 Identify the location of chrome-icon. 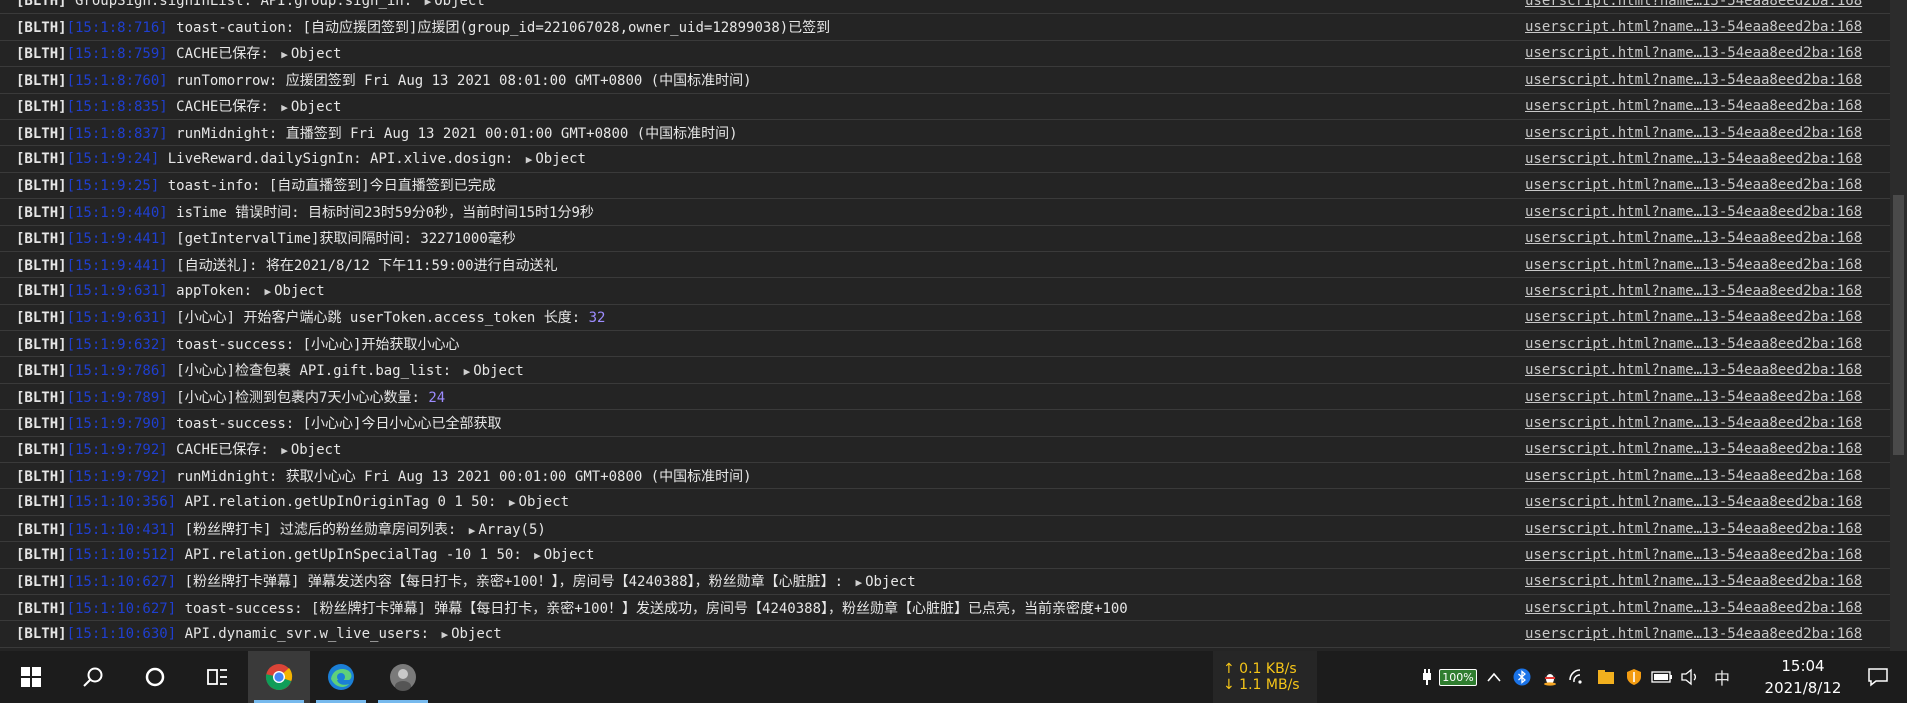
(279, 677).